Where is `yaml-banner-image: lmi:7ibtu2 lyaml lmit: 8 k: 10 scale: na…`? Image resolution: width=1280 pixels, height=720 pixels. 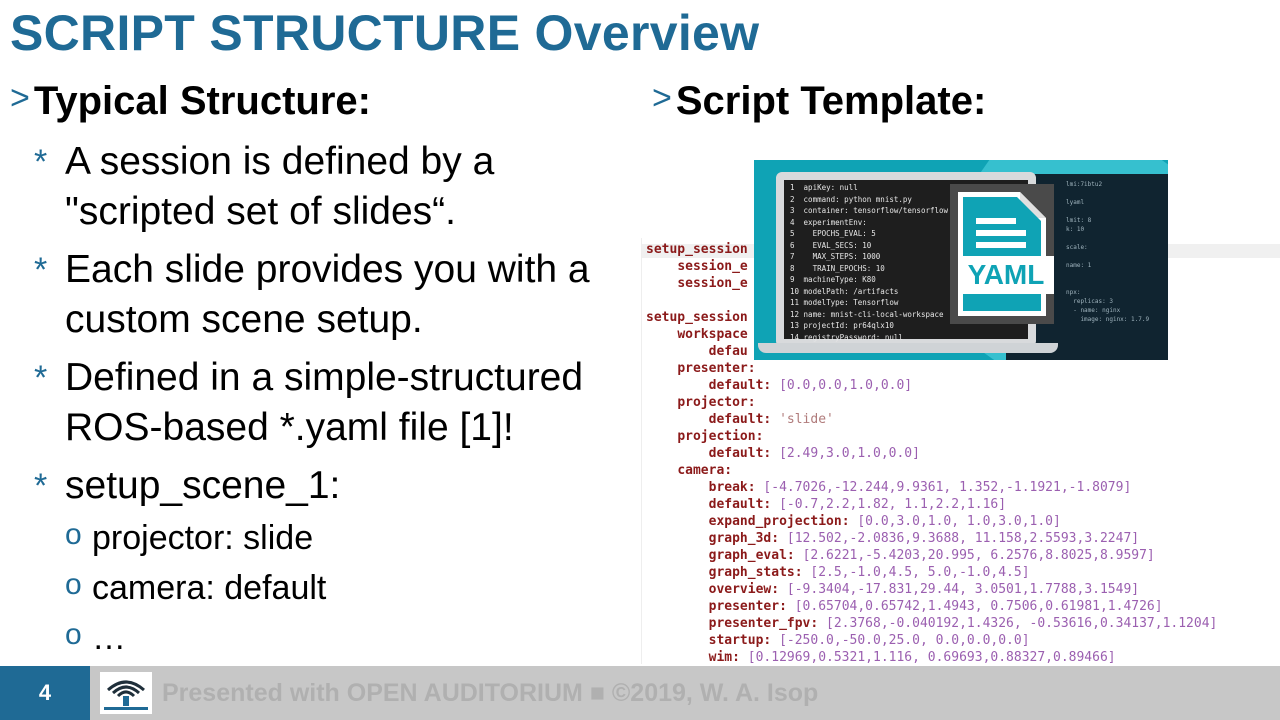
yaml-banner-image: lmi:7ibtu2 lyaml lmit: 8 k: 10 scale: na… is located at coordinates (961, 260).